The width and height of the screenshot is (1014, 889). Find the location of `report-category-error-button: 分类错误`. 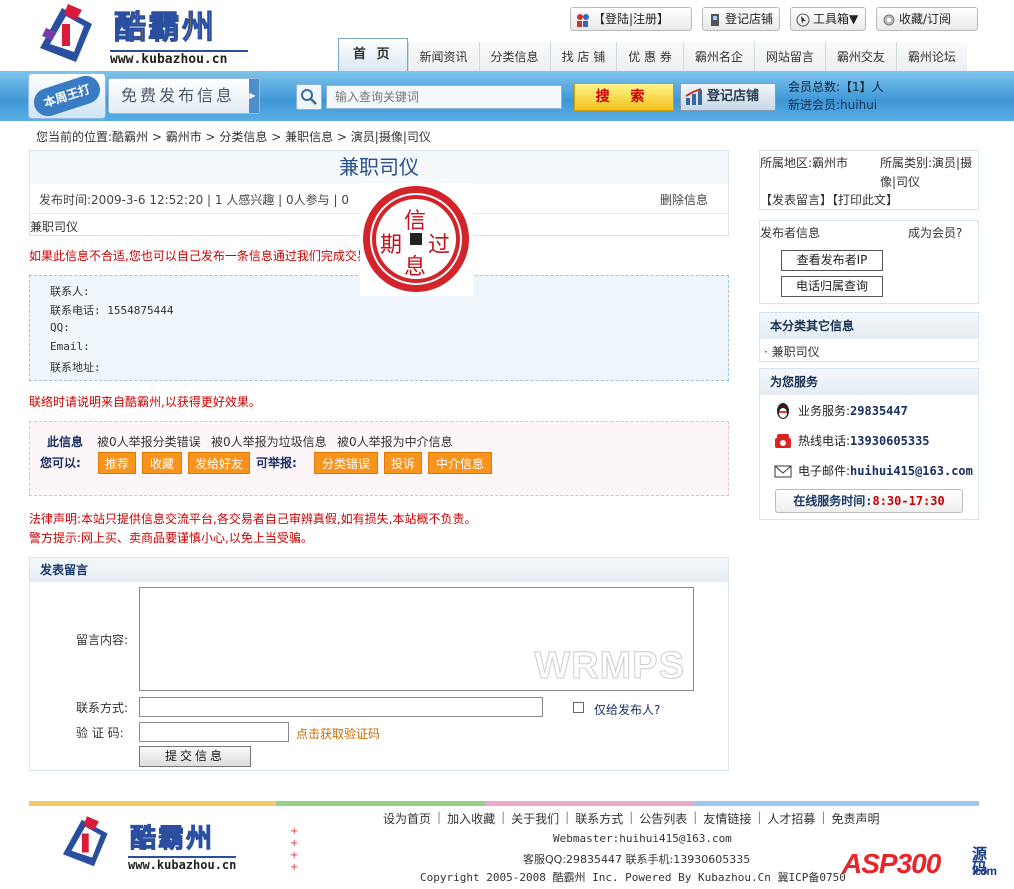

report-category-error-button: 分类错误 is located at coordinates (346, 463).